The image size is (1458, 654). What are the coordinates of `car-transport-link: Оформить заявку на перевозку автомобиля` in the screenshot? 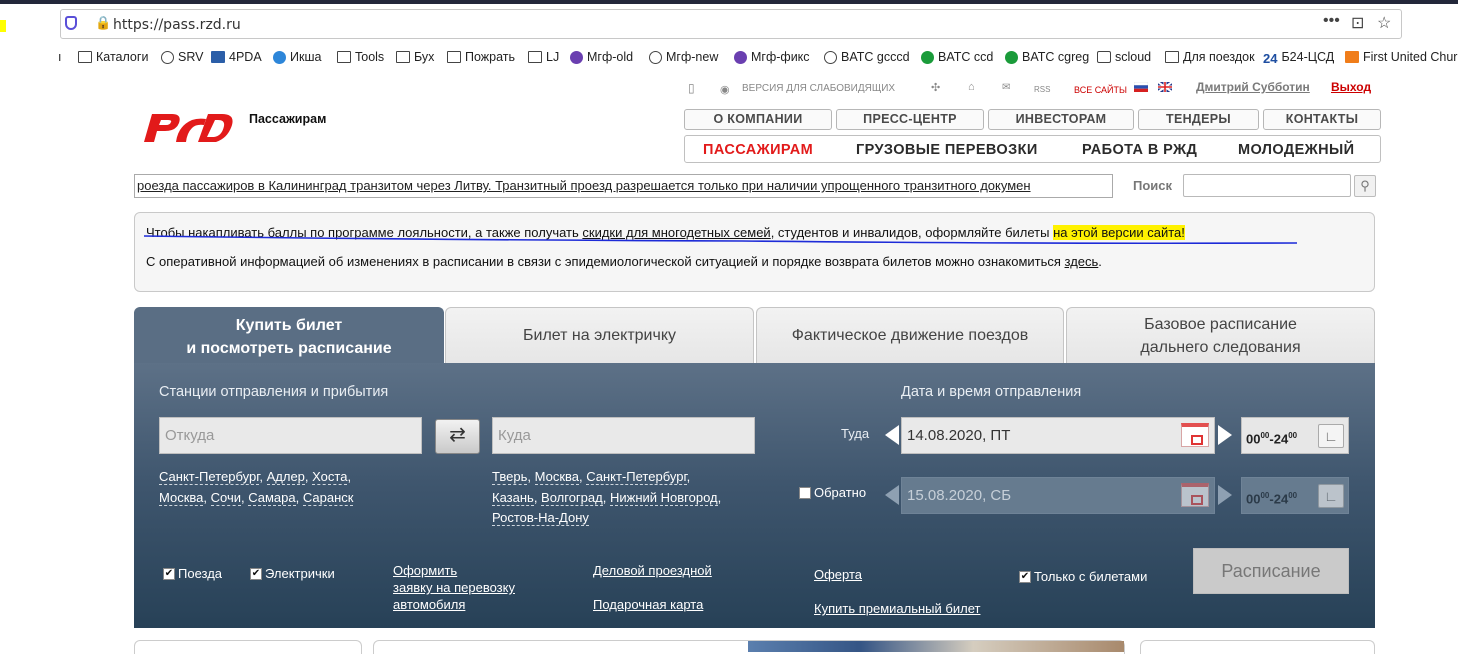 It's located at (454, 587).